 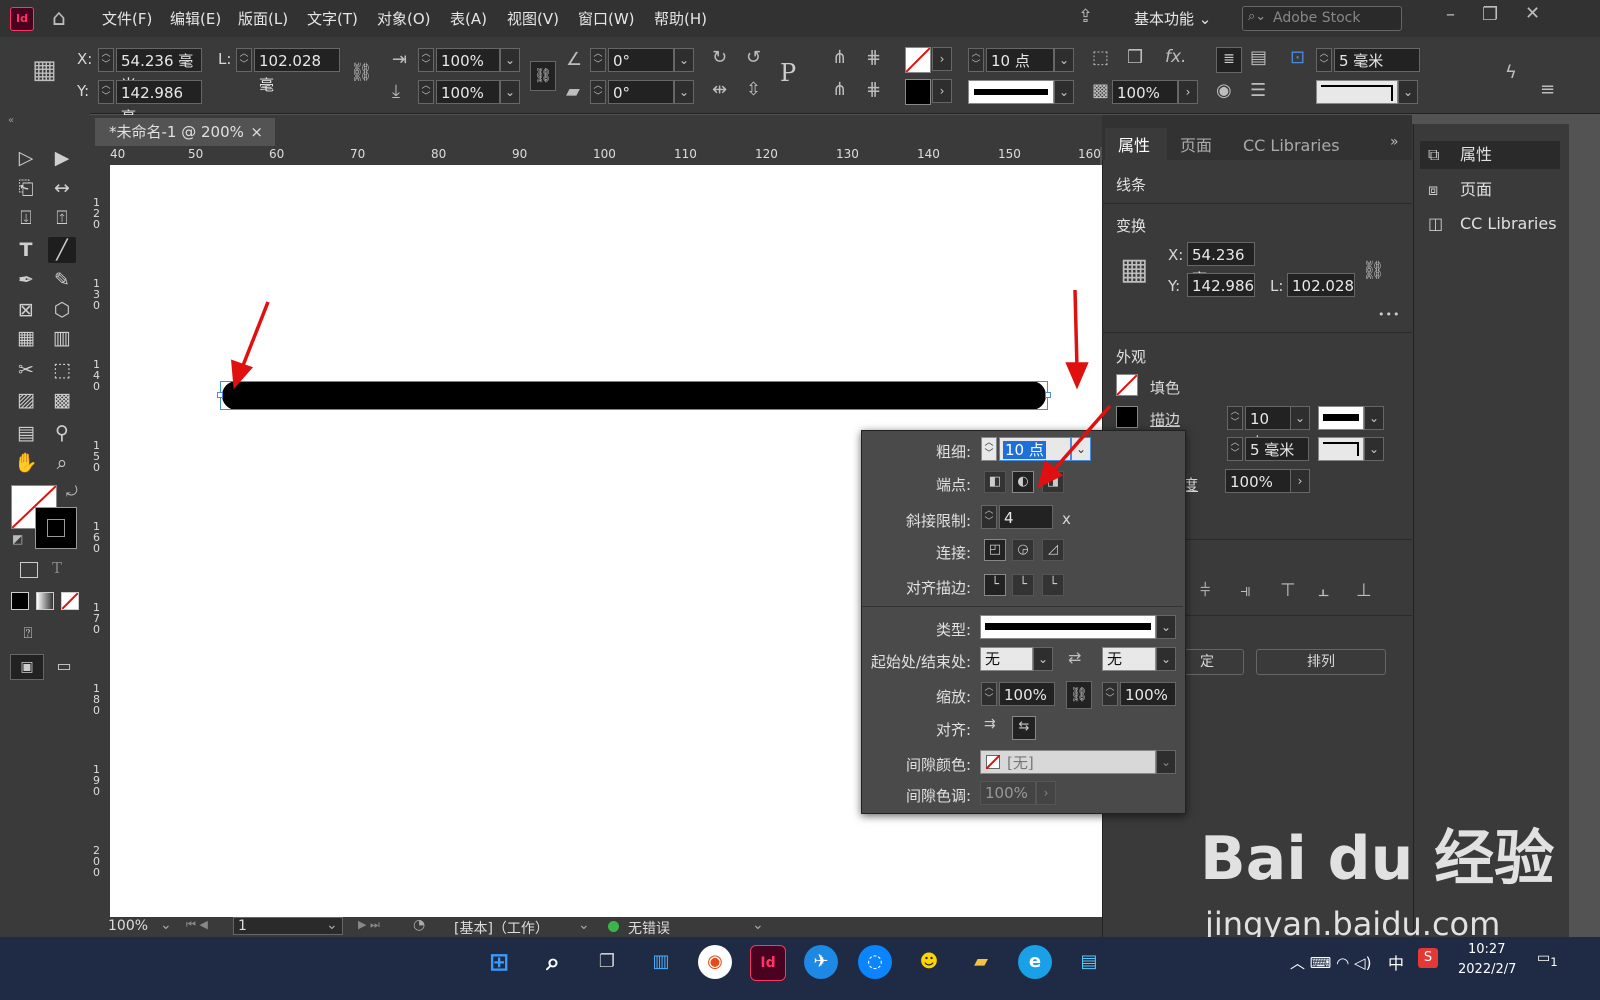 I want to click on ime-indicator: 中, so click(x=1396, y=962).